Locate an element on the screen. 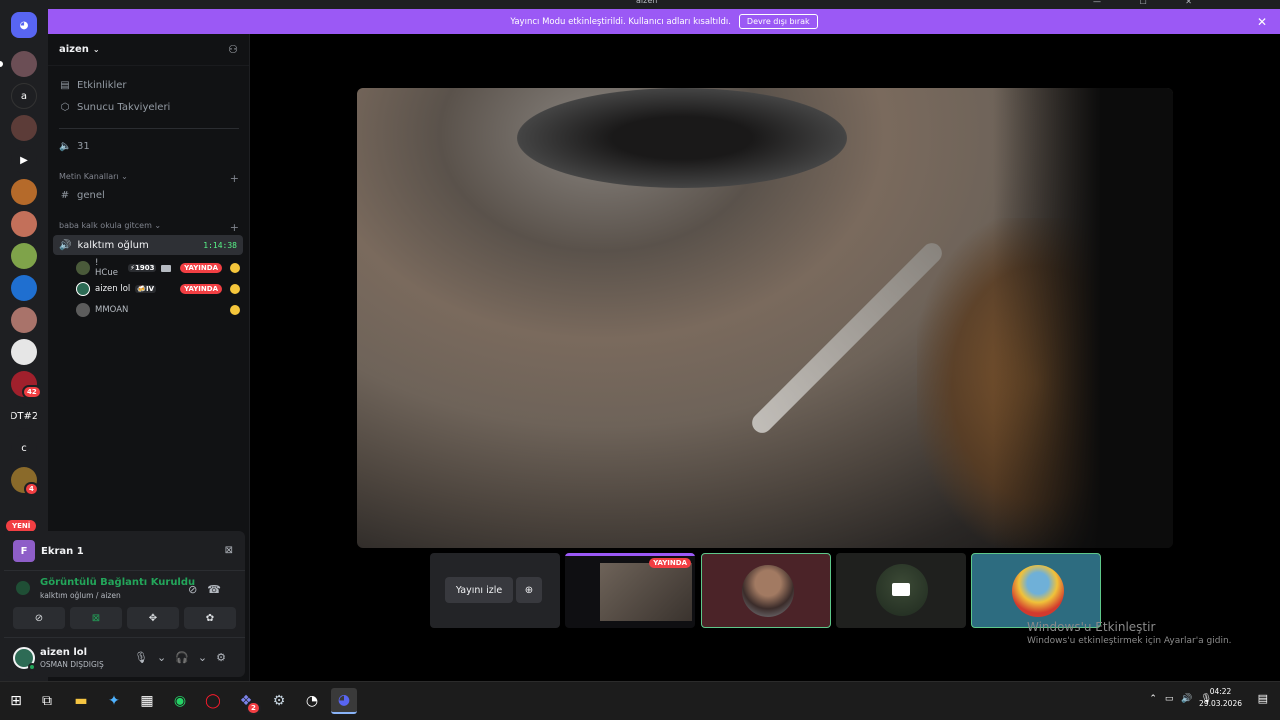  server-icon-c: c is located at coordinates (24, 448).